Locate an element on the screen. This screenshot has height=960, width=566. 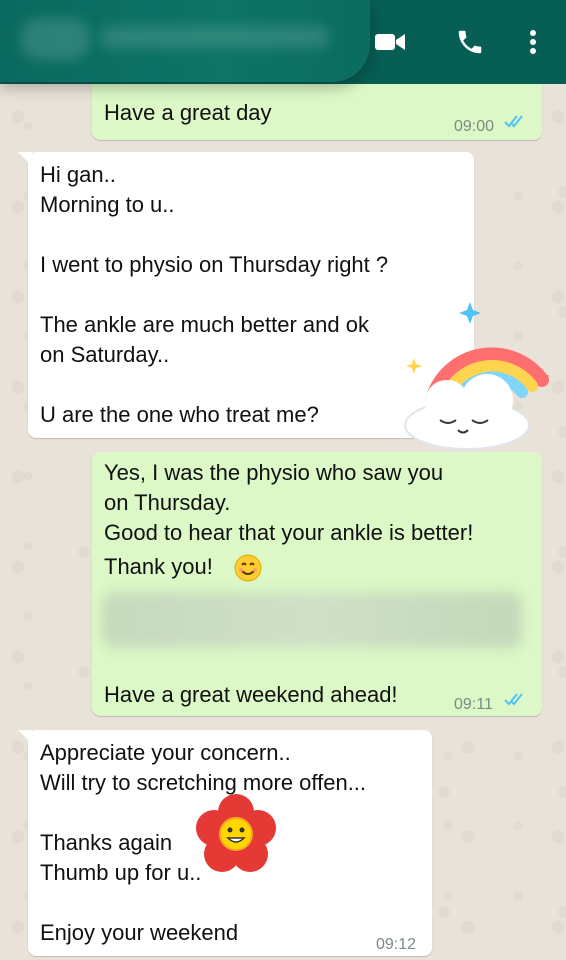
message-text: Appreciate your concern.. is located at coordinates (165, 752).